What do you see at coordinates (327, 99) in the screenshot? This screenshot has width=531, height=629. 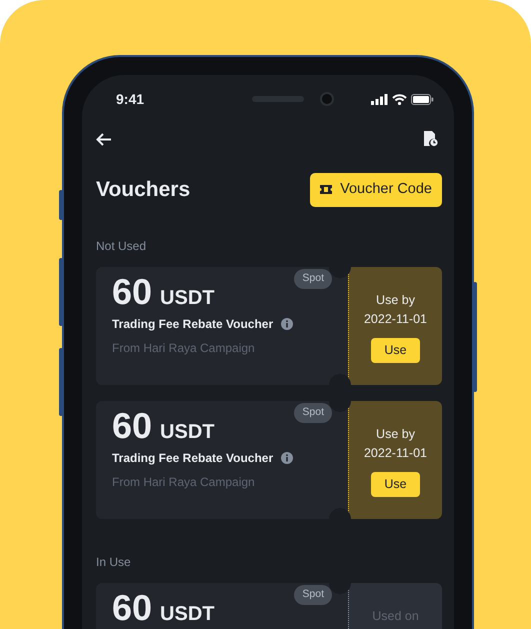 I see `camera-lens` at bounding box center [327, 99].